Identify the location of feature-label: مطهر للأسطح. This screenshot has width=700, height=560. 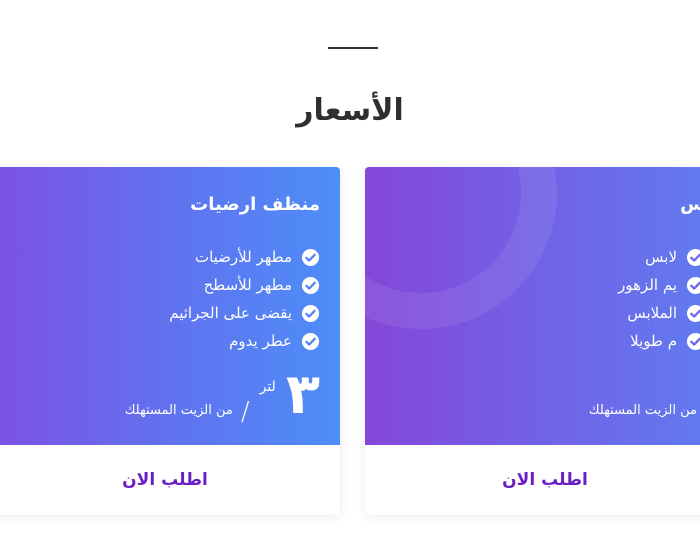
(247, 285).